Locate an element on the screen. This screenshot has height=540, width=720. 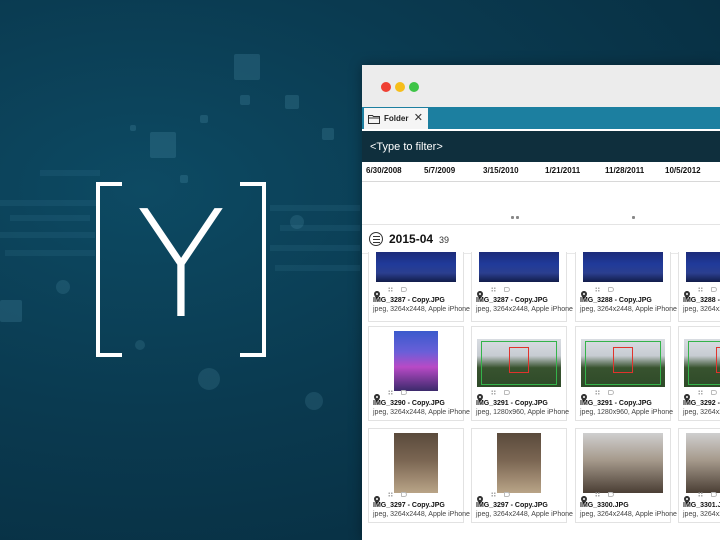
filter-bar is located at coordinates (541, 146).